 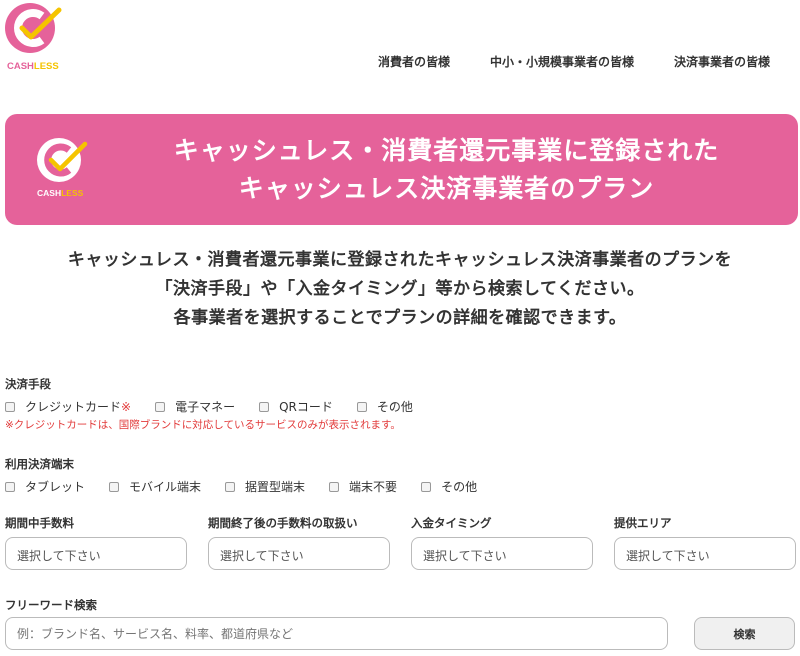 What do you see at coordinates (39, 523) in the screenshot?
I see `fee-period-label: 期間中手数料` at bounding box center [39, 523].